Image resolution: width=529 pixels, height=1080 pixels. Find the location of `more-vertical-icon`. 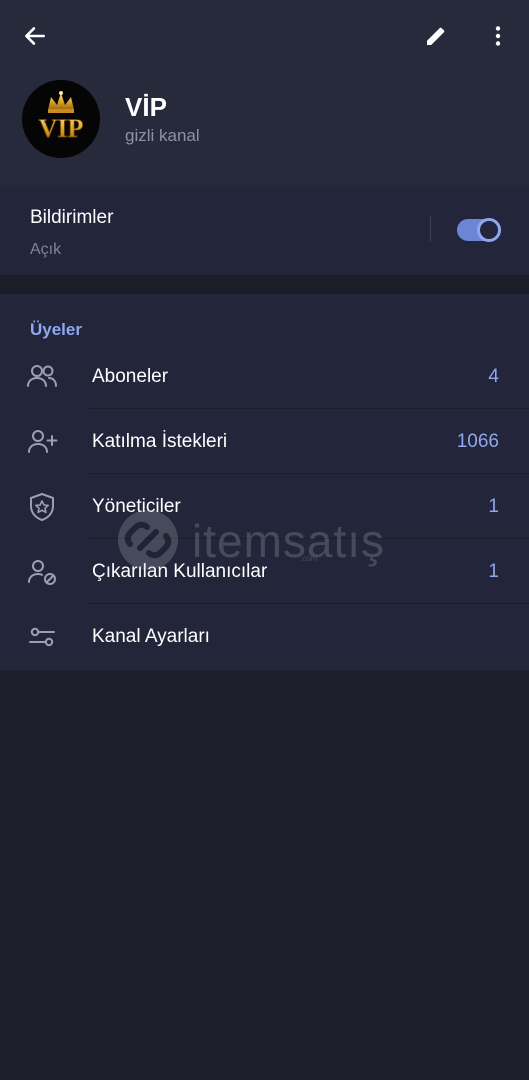

more-vertical-icon is located at coordinates (498, 36).